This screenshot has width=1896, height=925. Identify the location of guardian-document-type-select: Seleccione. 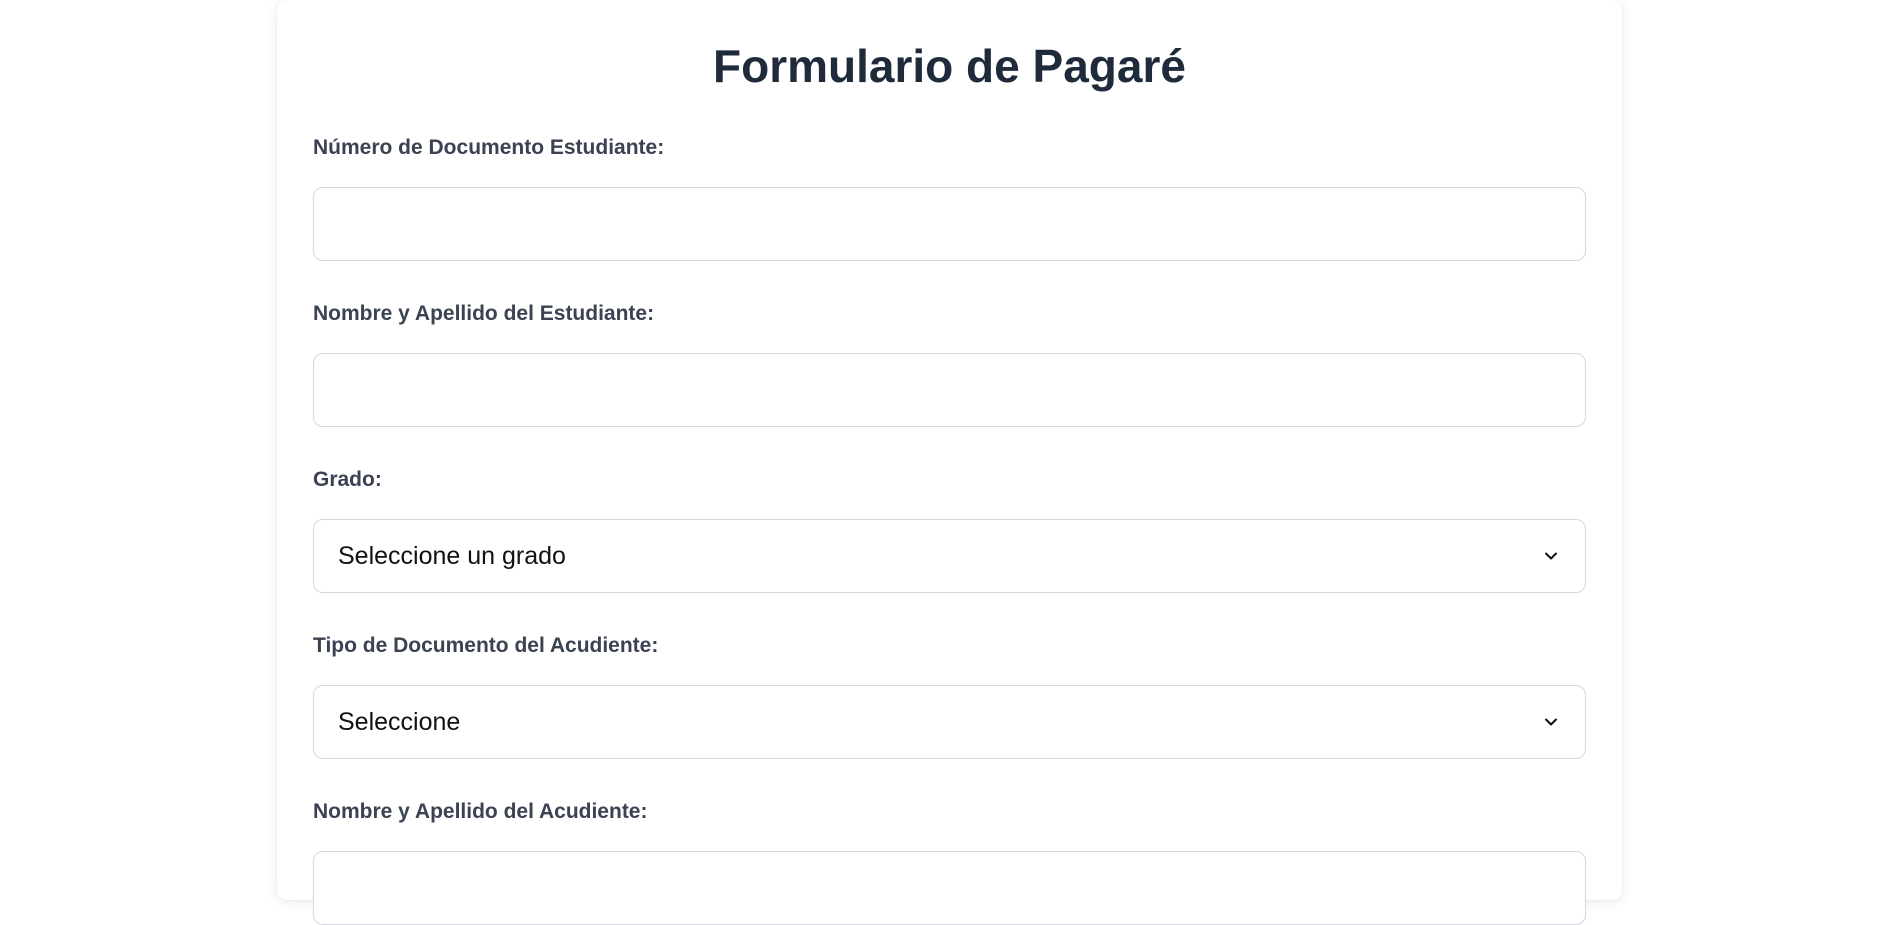
(949, 722).